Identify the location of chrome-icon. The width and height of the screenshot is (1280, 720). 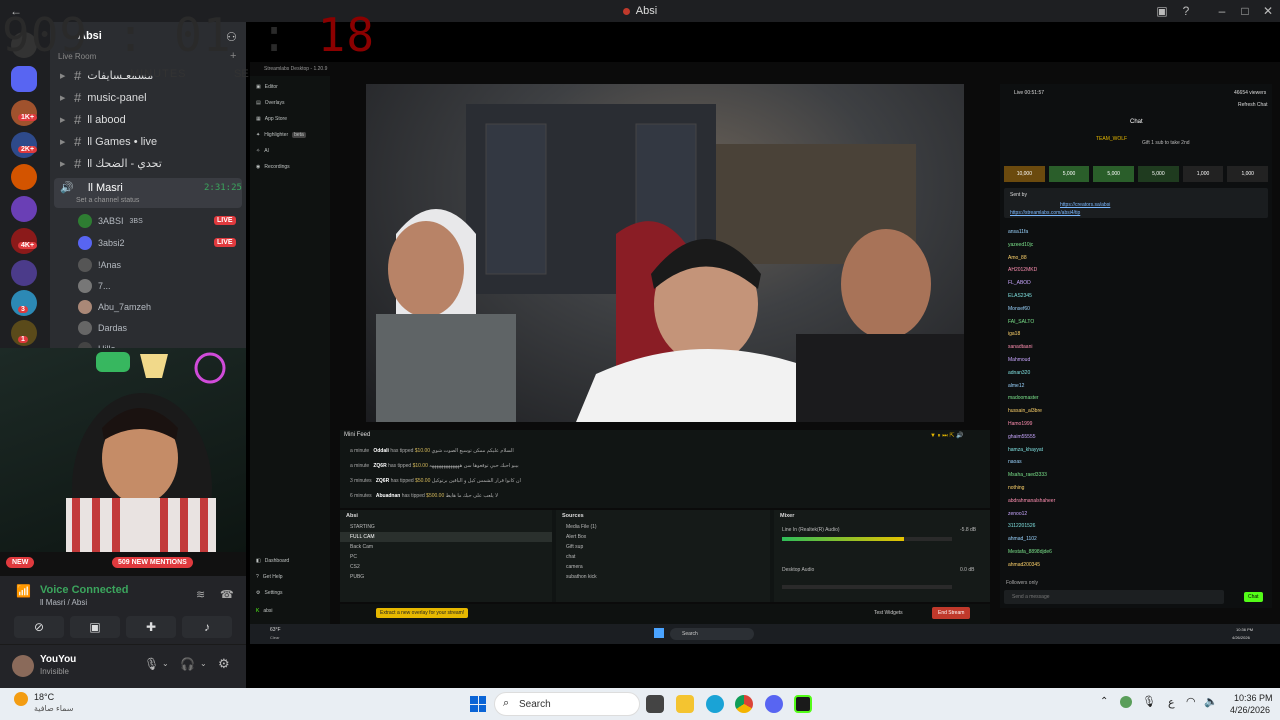
(744, 704).